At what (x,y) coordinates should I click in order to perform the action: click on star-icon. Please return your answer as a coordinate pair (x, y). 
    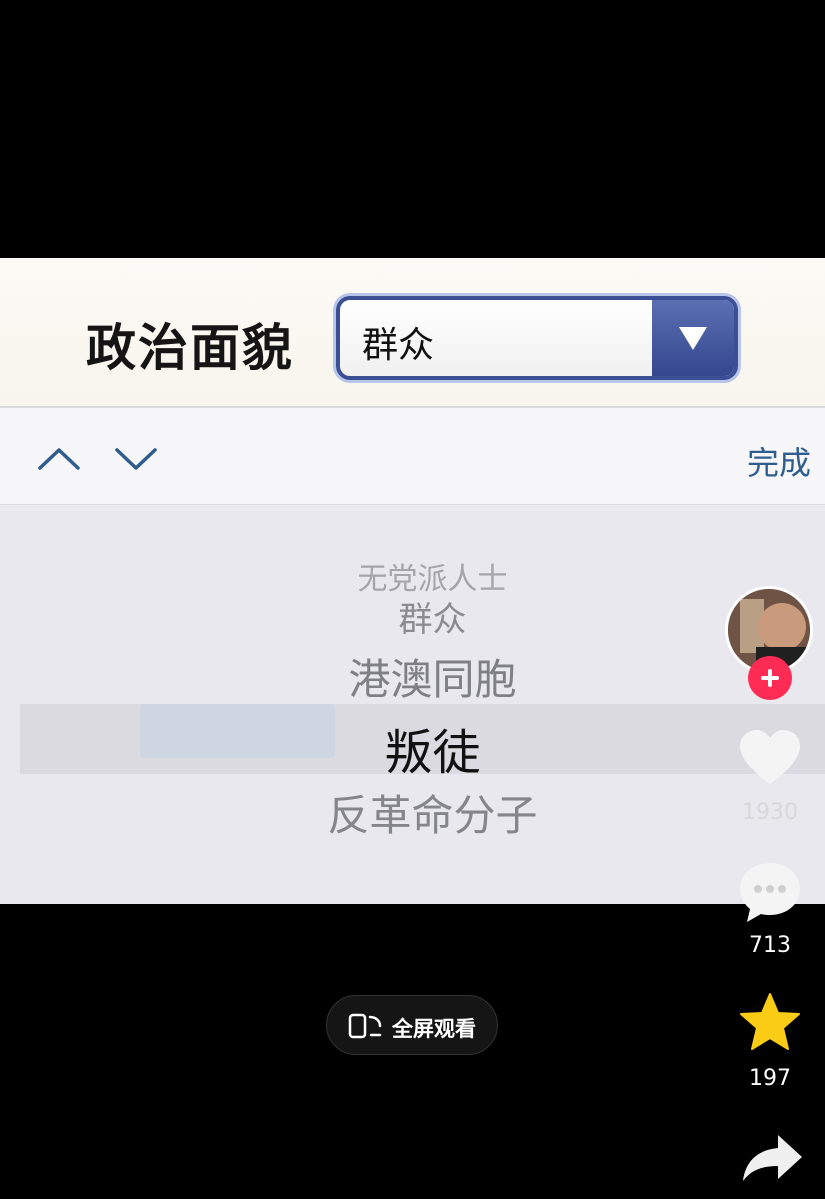
    Looking at the image, I should click on (770, 1022).